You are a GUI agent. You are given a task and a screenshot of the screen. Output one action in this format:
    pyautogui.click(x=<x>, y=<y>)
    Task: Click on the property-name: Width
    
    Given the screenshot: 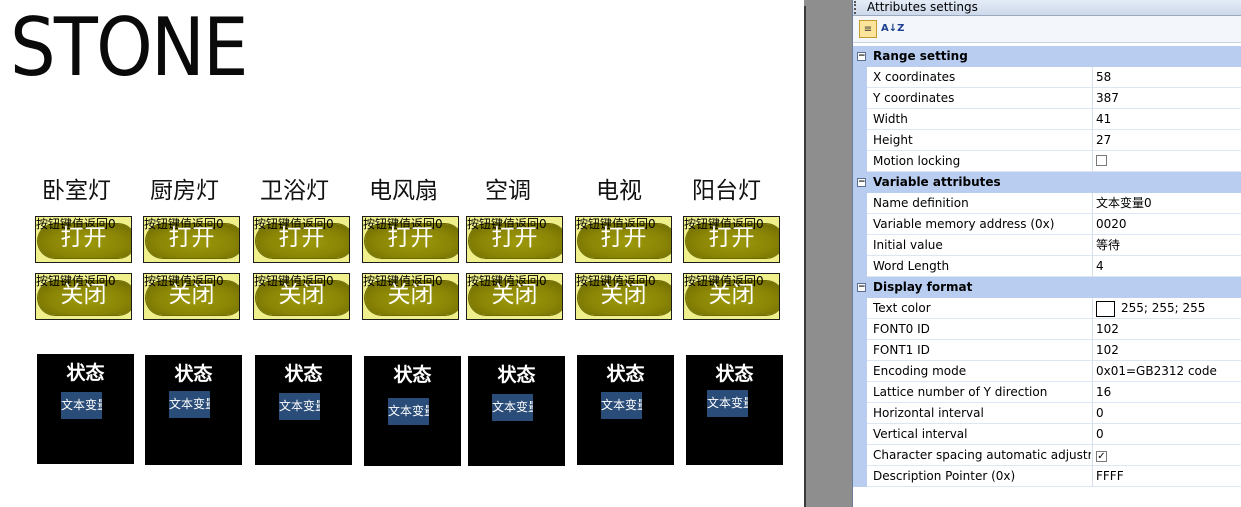 What is the action you would take?
    pyautogui.click(x=890, y=119)
    